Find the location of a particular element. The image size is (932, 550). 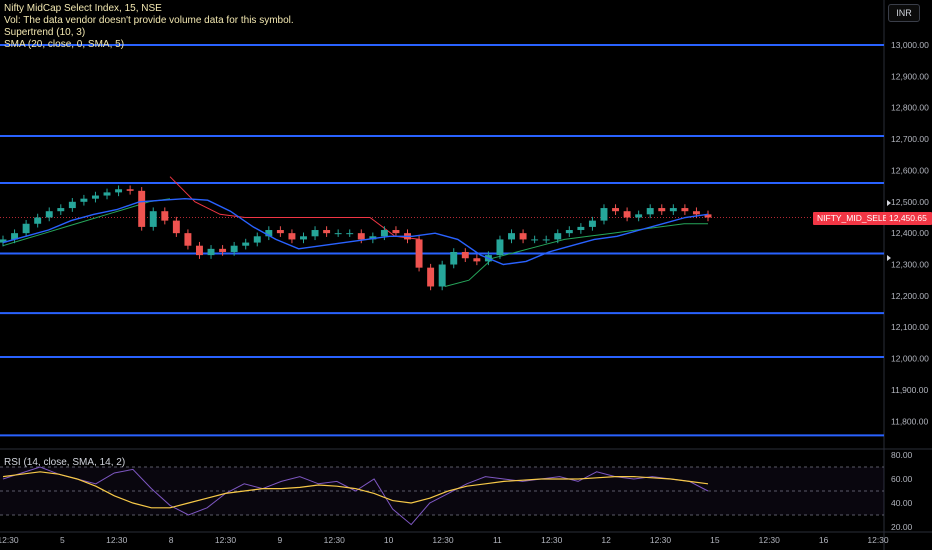

time-tick-label: 15 is located at coordinates (715, 540).